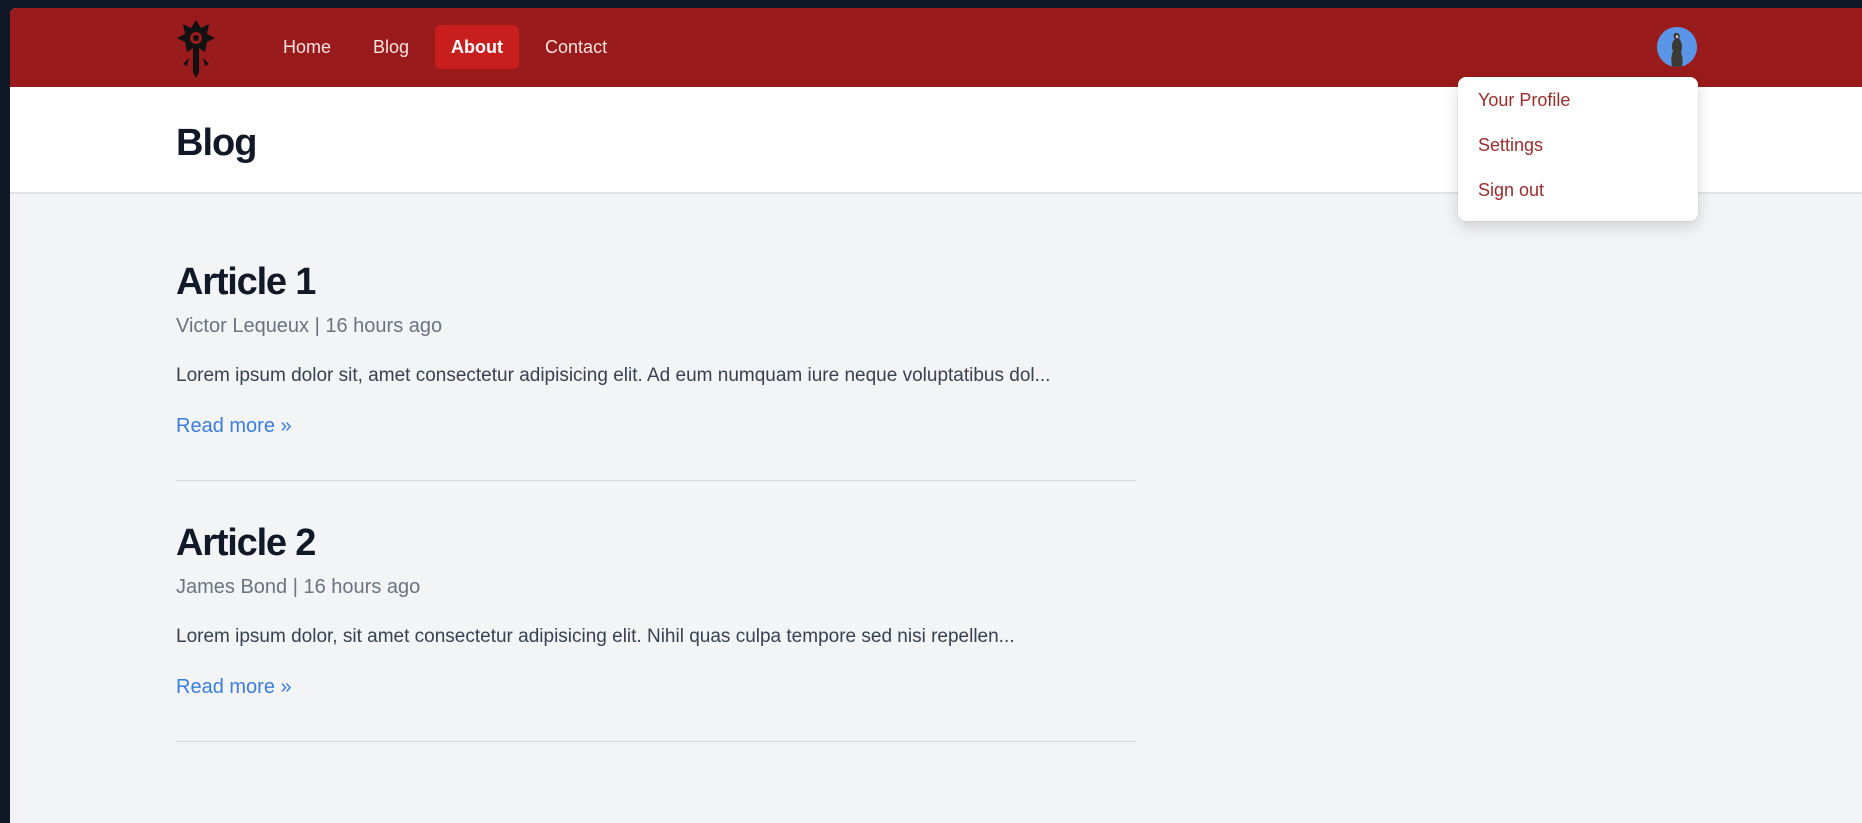  I want to click on user-dropdown-menu: Your Profile Settings Sign out, so click(1578, 149).